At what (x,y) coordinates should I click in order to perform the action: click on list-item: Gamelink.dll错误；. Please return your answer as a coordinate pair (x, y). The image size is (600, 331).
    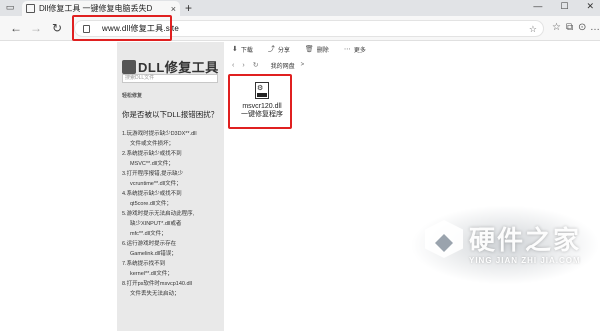
    Looking at the image, I should click on (153, 254).